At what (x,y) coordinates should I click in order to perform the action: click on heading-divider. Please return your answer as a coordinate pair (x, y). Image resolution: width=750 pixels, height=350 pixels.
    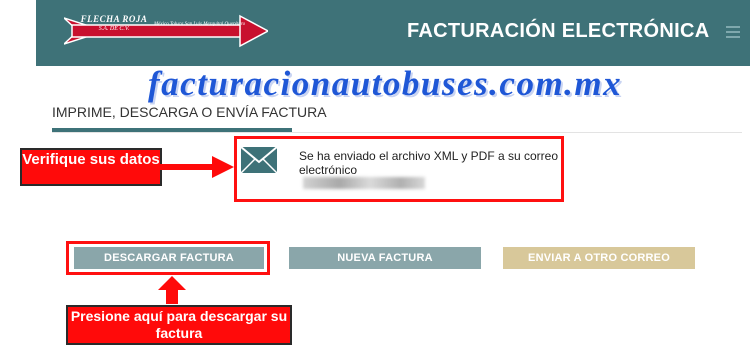
    Looking at the image, I should click on (397, 132).